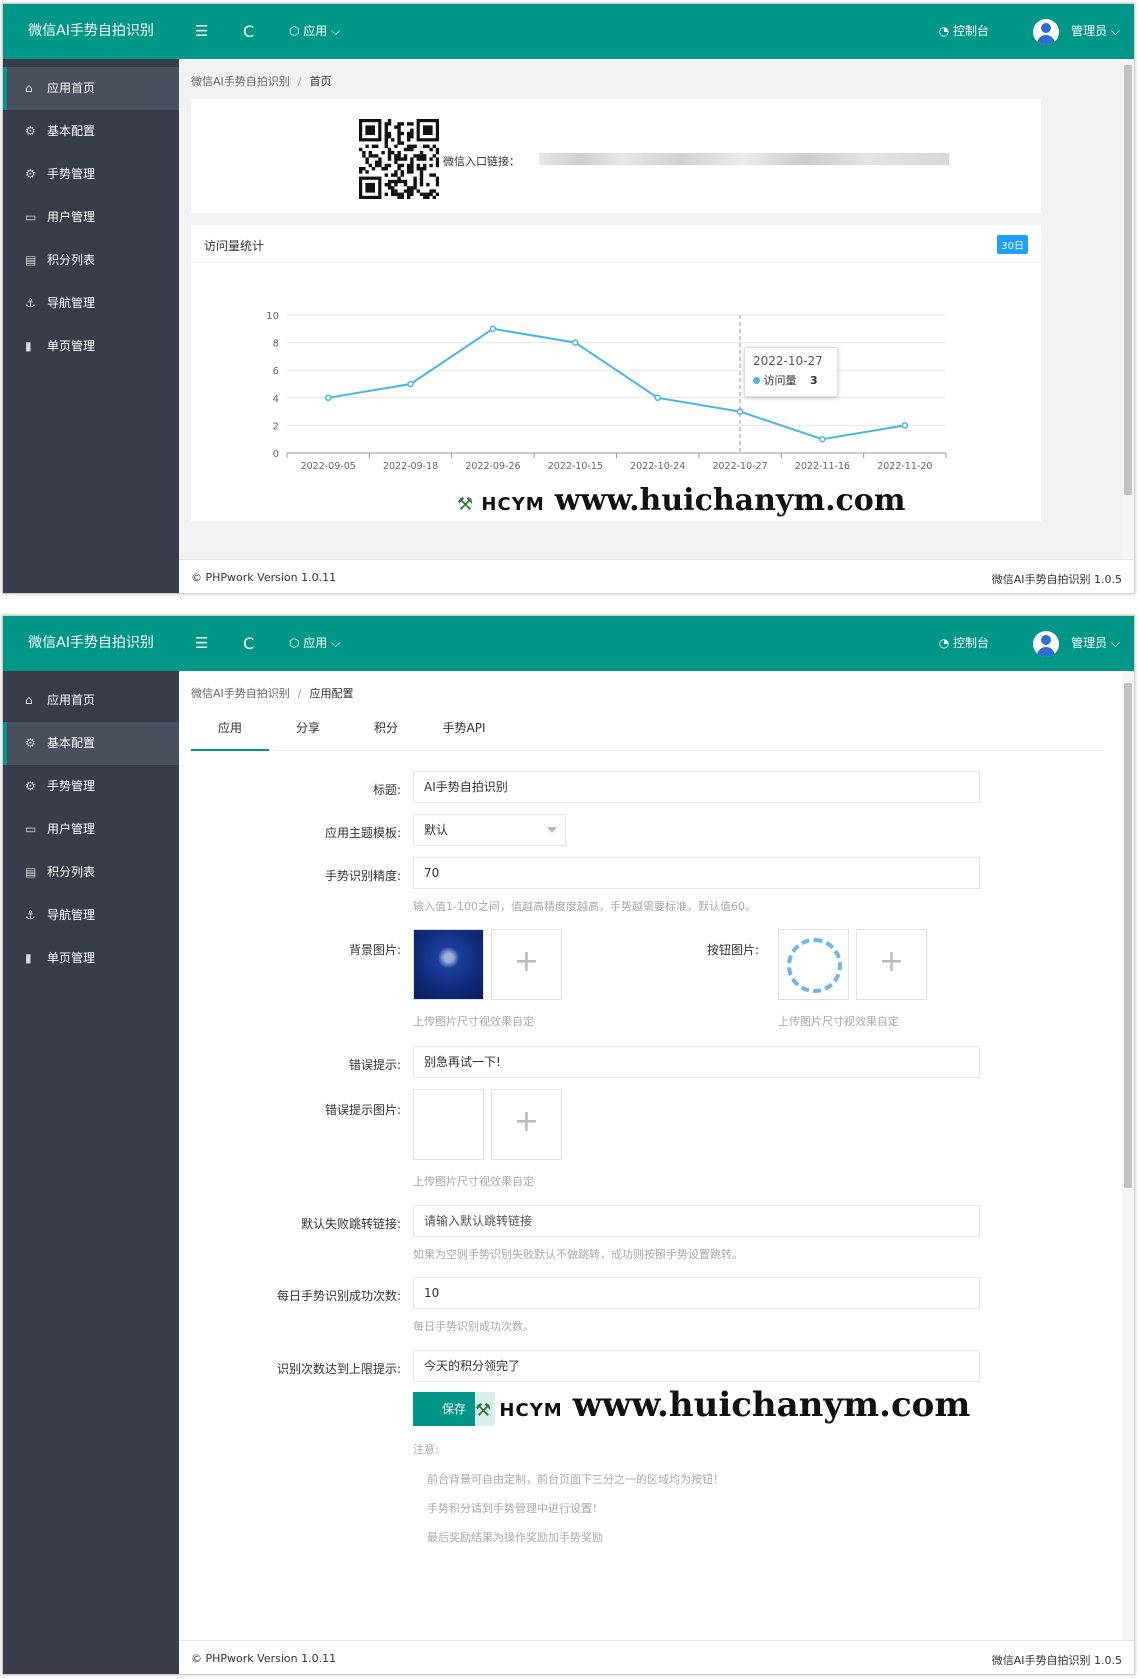  Describe the element at coordinates (526, 964) in the screenshot. I see `background-image-upload` at that location.